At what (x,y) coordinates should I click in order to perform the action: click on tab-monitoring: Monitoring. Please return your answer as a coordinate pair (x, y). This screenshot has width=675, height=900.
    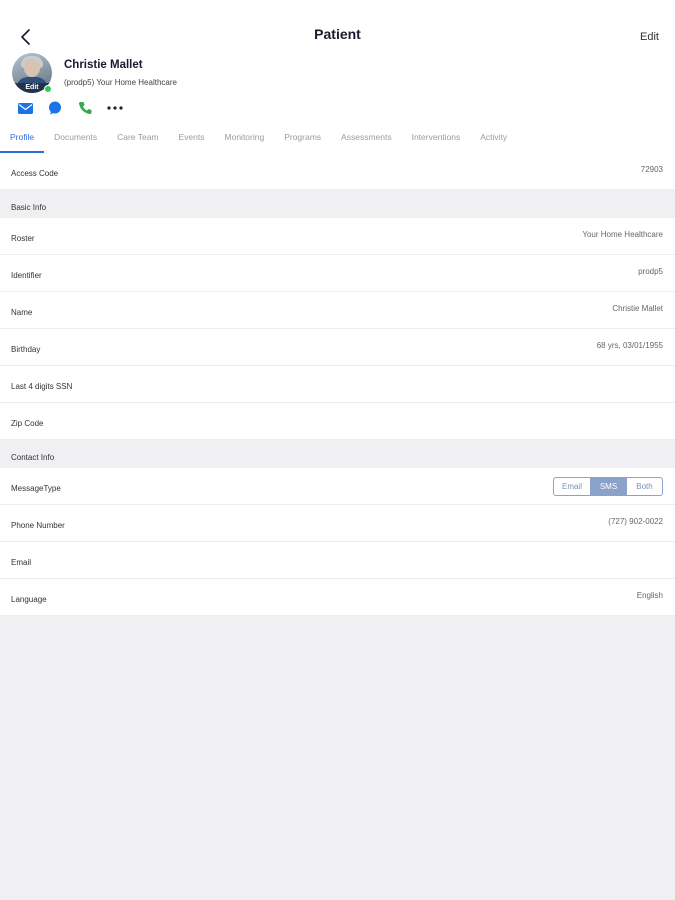
    Looking at the image, I should click on (245, 140).